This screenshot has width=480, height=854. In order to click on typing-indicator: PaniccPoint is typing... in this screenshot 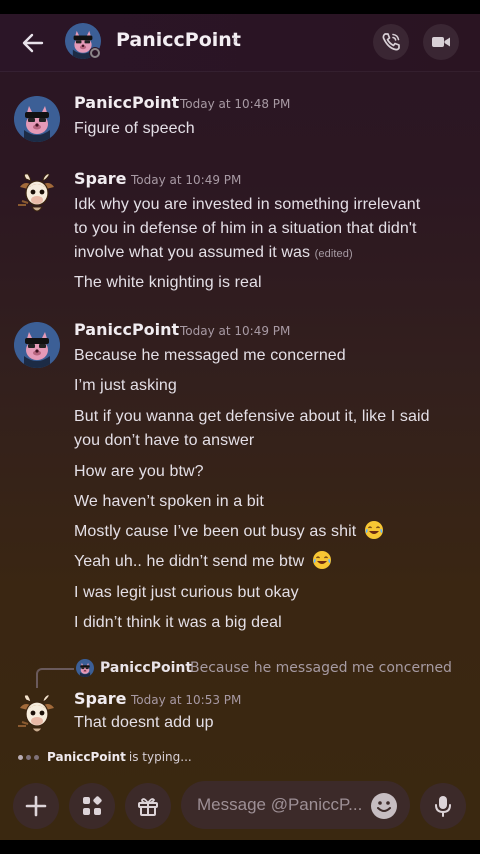, I will do `click(105, 757)`.